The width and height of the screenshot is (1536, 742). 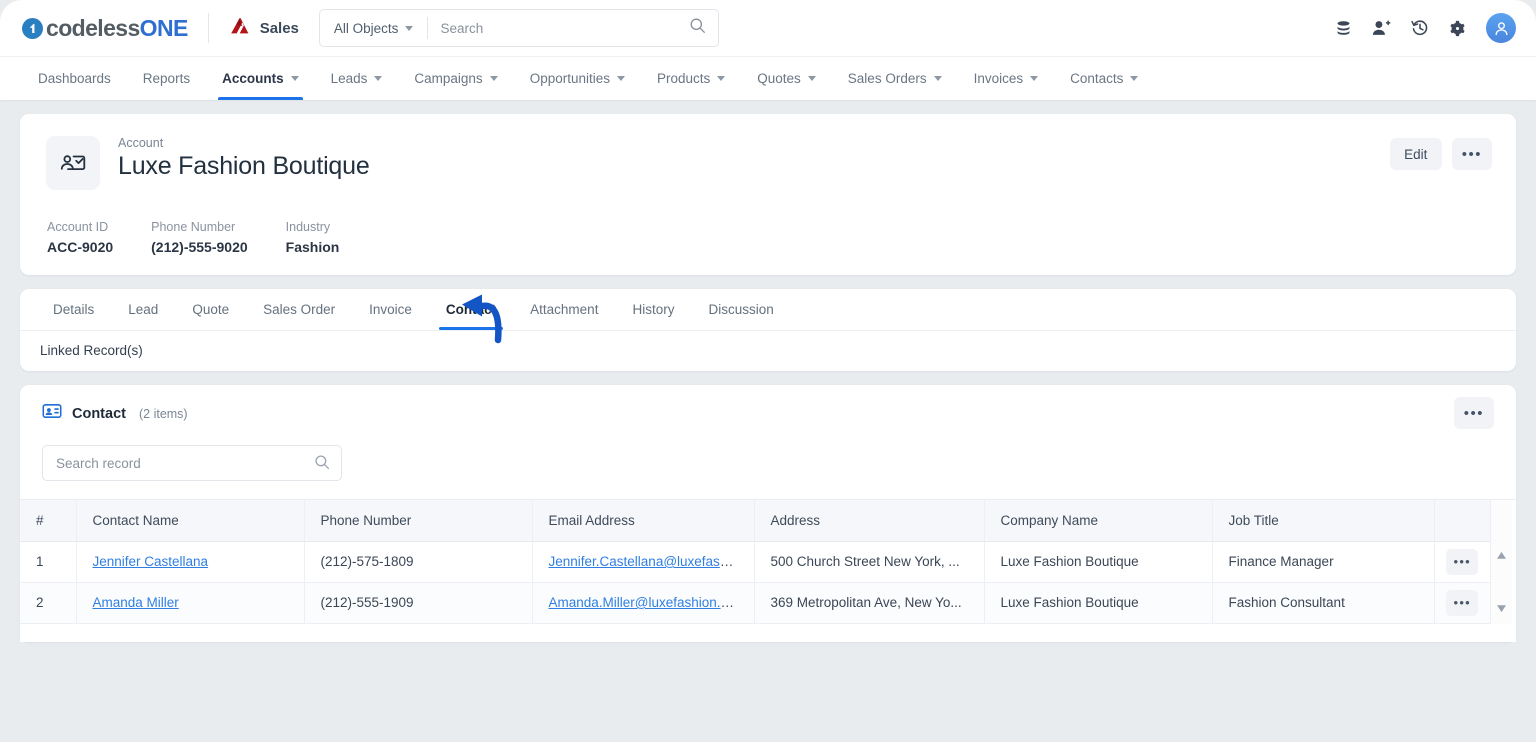 What do you see at coordinates (1343, 28) in the screenshot?
I see `database-icon` at bounding box center [1343, 28].